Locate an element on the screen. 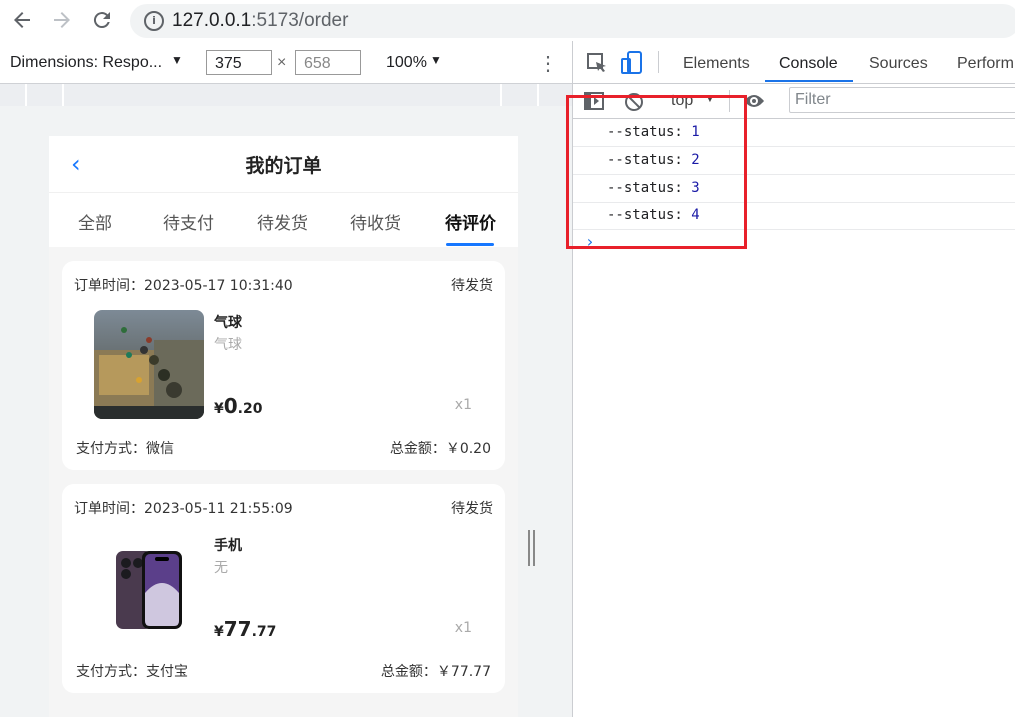  order-tabs: 全部 待支付 待发货 待收货 待评价 is located at coordinates (283, 220).